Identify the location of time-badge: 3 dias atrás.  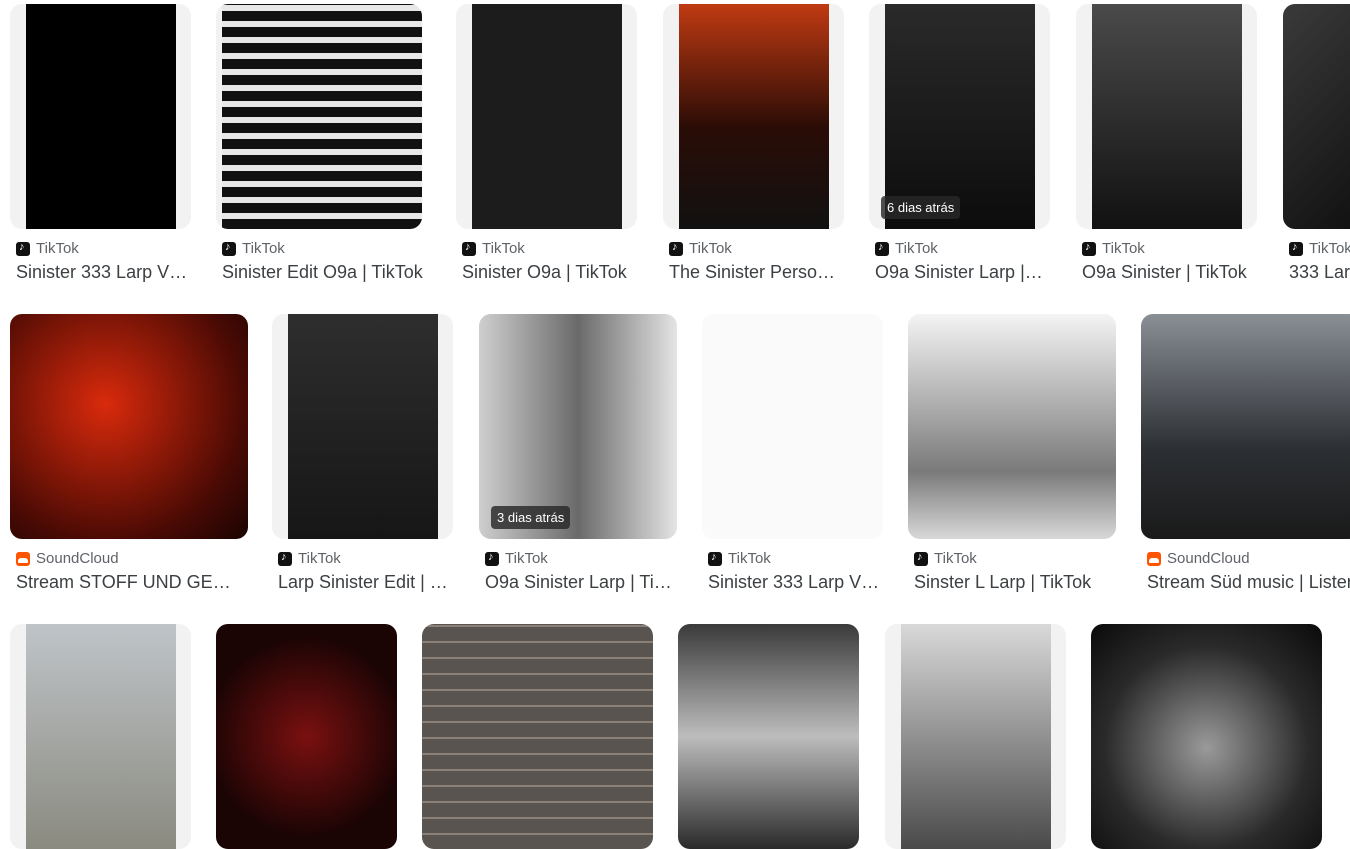
(531, 517).